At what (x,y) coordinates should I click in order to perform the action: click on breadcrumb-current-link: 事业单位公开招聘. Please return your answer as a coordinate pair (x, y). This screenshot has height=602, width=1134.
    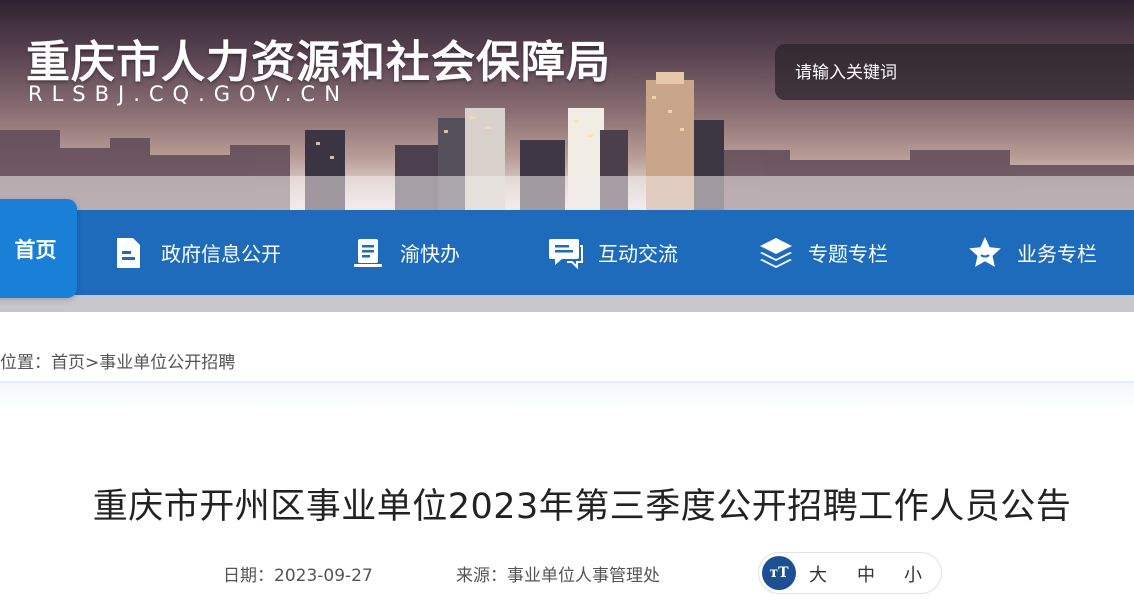
    Looking at the image, I should click on (167, 363).